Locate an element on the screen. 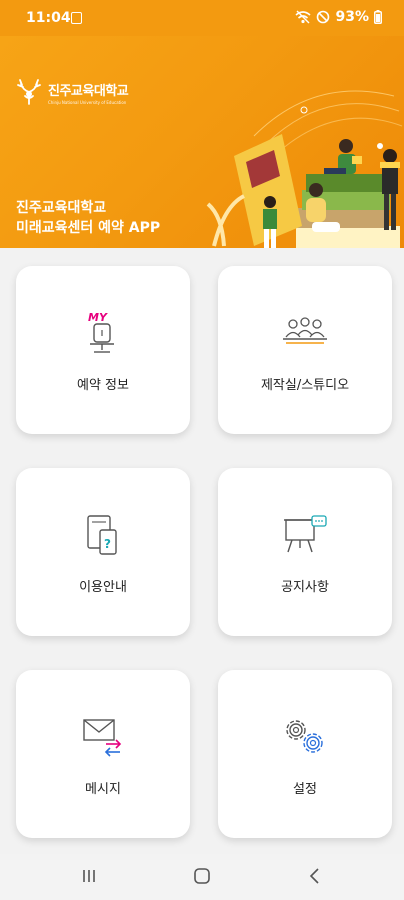 Image resolution: width=404 pixels, height=900 pixels. notice-board-icon is located at coordinates (305, 534).